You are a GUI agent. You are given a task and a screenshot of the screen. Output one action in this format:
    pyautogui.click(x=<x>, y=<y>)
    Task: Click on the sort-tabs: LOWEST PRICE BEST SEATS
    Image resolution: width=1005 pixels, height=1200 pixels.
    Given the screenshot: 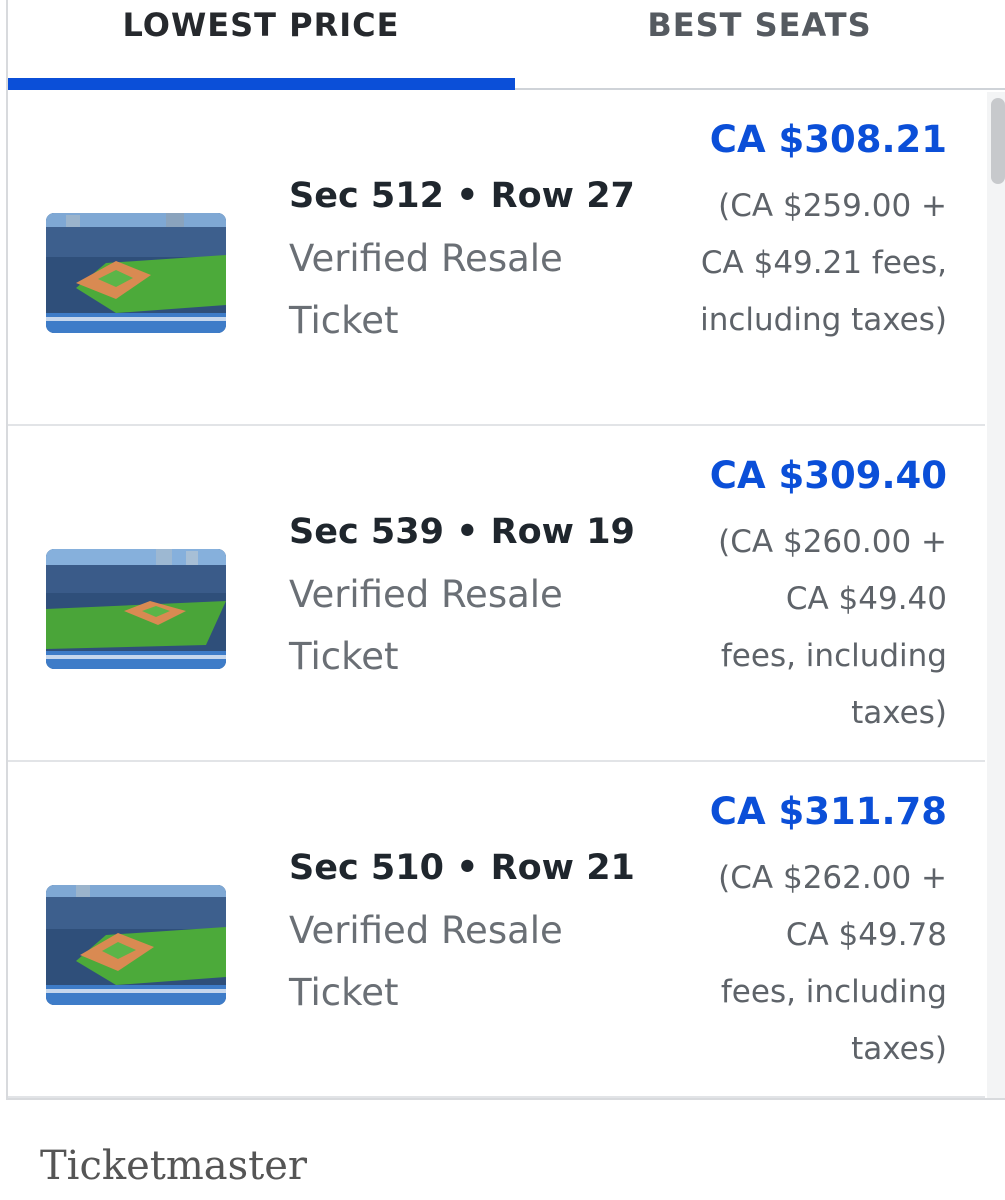 What is the action you would take?
    pyautogui.click(x=506, y=45)
    